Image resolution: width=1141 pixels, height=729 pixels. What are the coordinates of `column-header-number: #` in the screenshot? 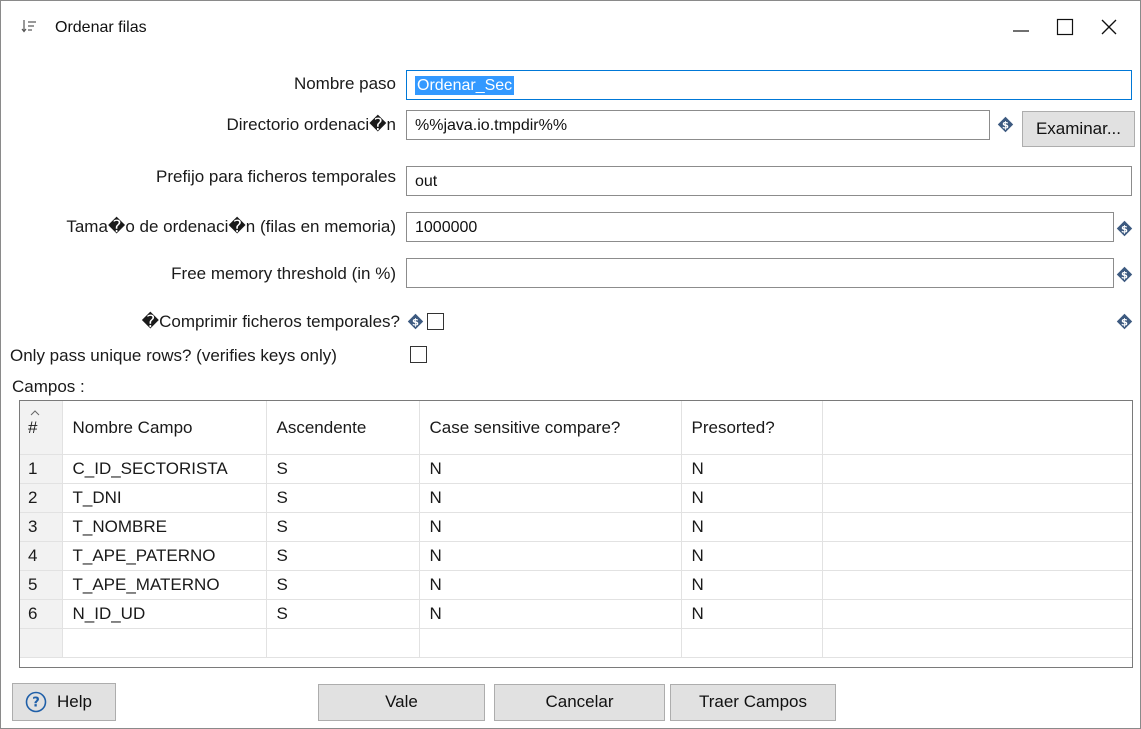 It's located at (41, 428).